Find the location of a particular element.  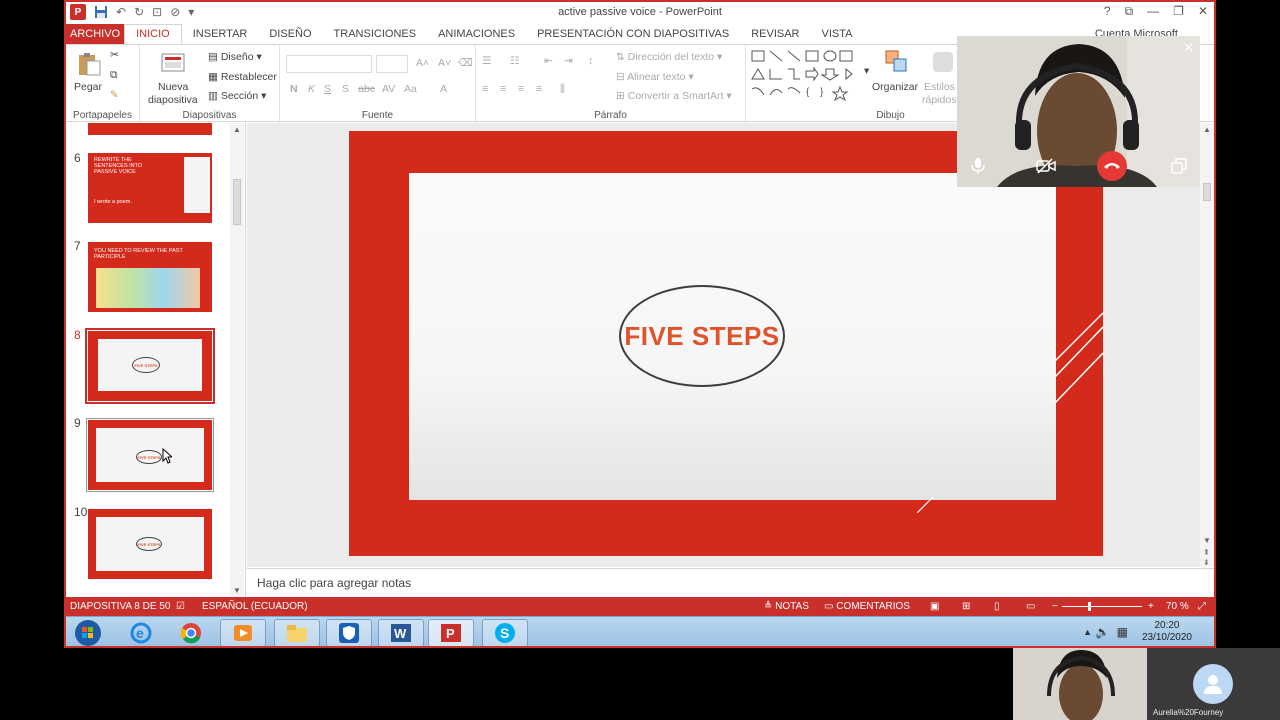

text-direction-button: ⇅ Dirección del texto ▾ is located at coordinates (669, 57).